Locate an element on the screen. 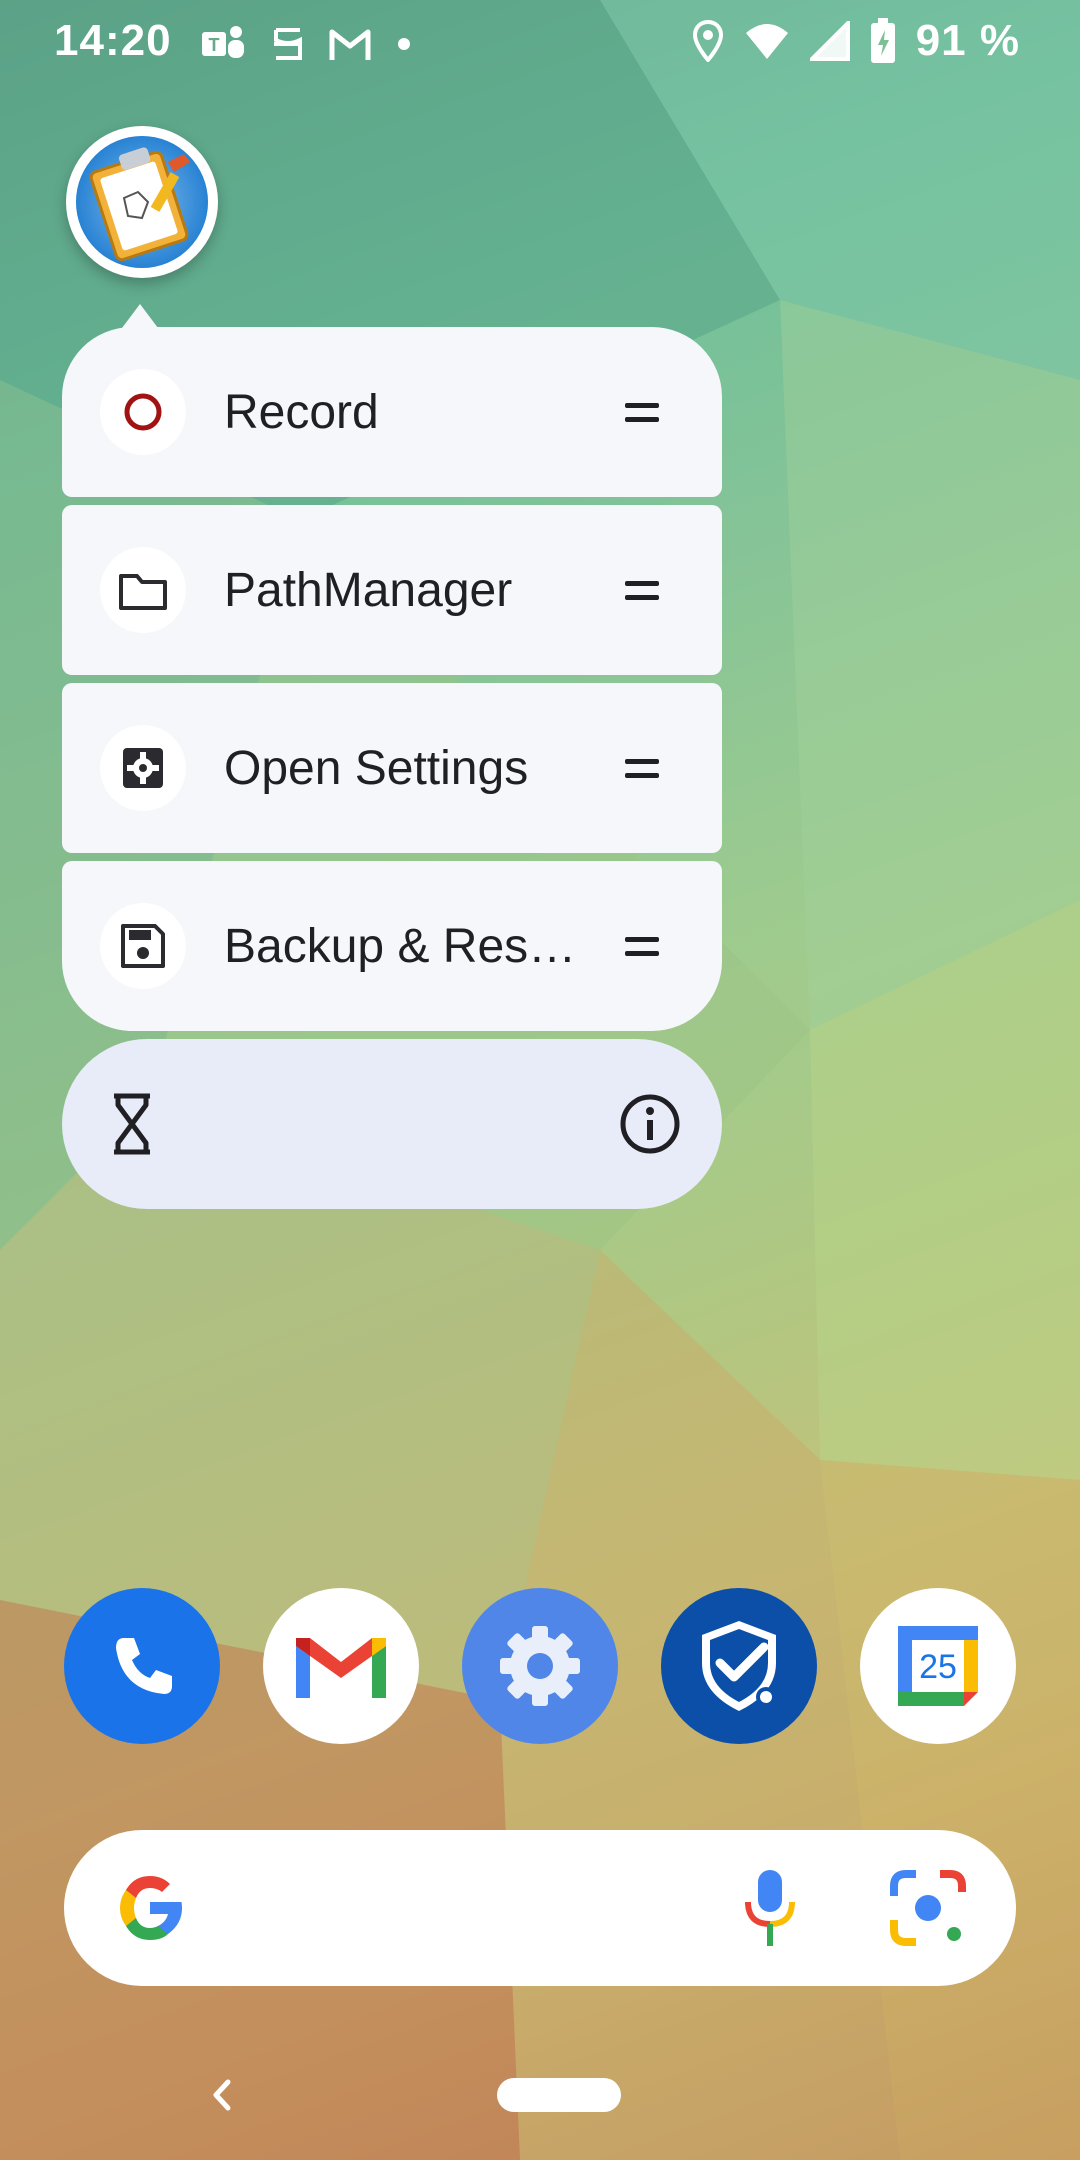  shortcut-label: PathManager is located at coordinates (368, 590).